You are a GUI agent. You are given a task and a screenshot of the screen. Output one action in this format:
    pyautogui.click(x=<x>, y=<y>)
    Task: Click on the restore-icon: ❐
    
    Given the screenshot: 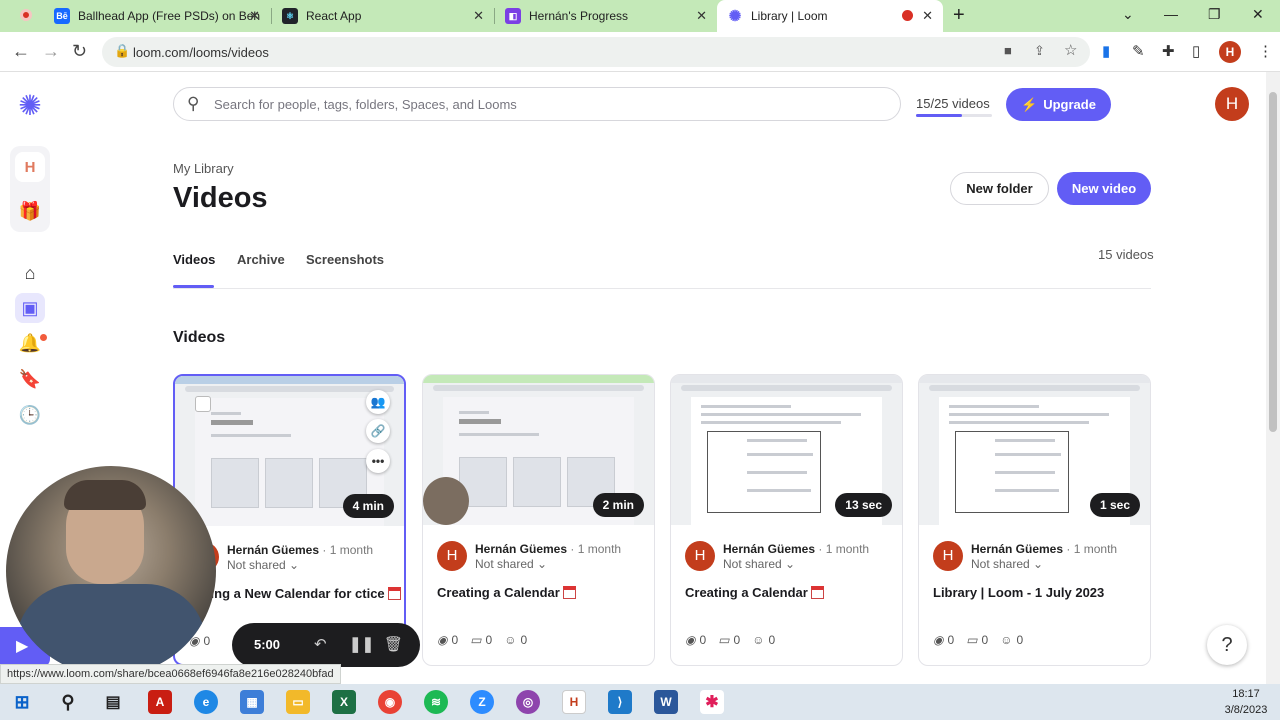 What is the action you would take?
    pyautogui.click(x=1214, y=14)
    